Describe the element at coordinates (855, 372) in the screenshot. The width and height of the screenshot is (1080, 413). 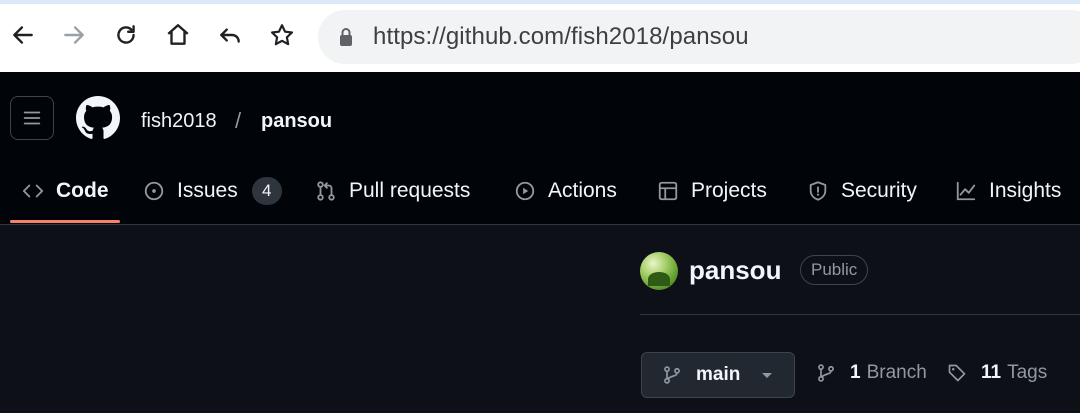
I see `branch-count: 1` at that location.